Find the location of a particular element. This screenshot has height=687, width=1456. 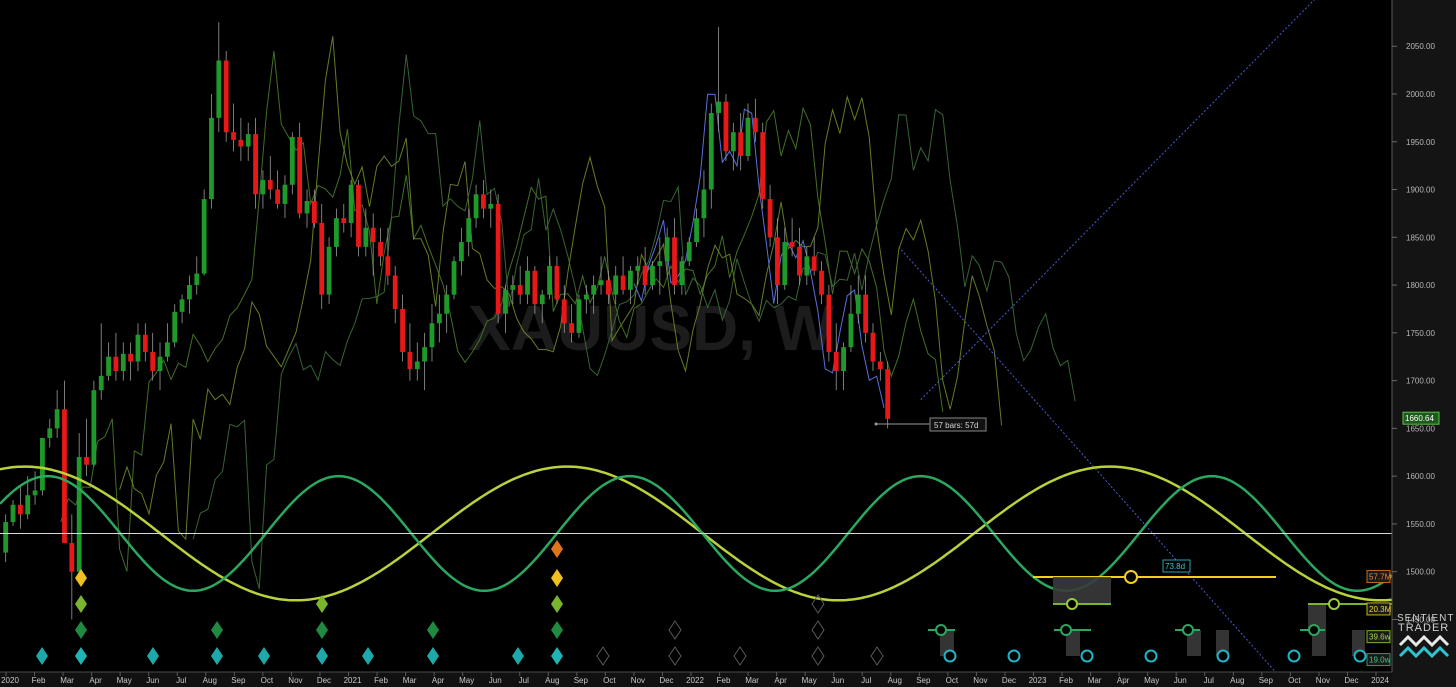

x-tick-label: 2021 is located at coordinates (353, 680).